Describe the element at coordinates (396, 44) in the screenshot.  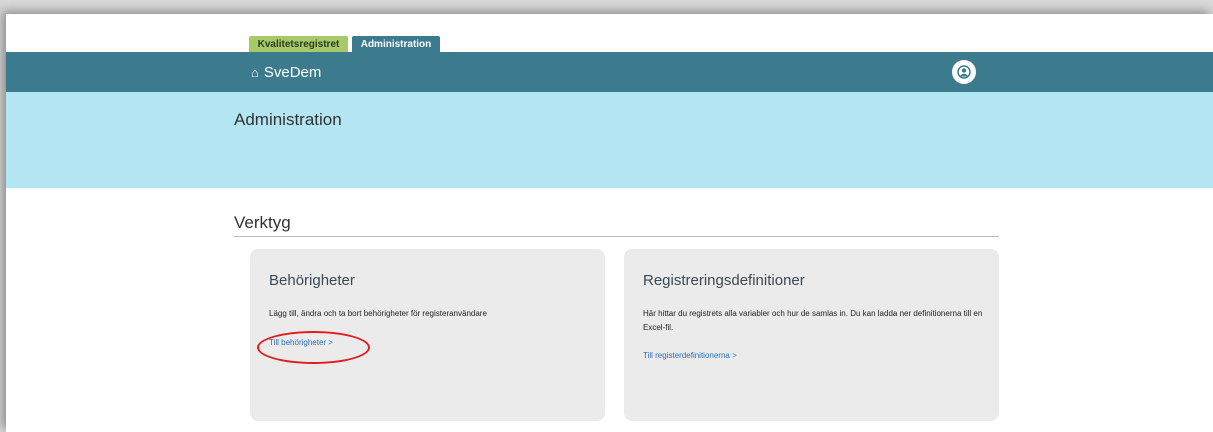
I see `tab-administration: Administration` at that location.